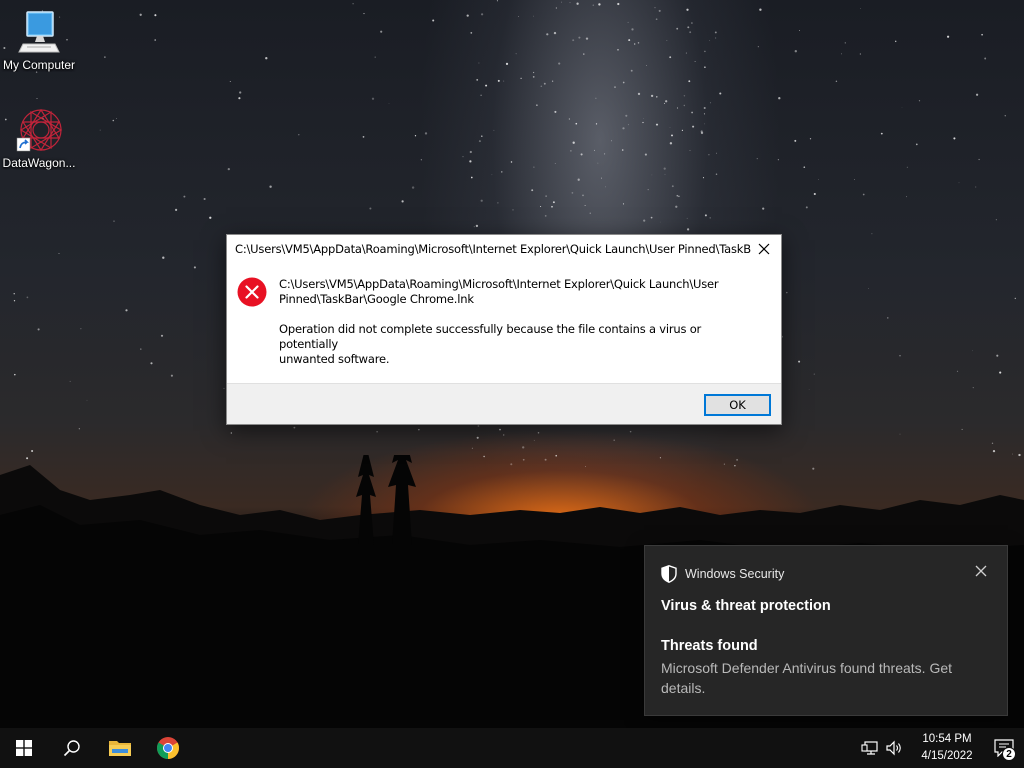 Image resolution: width=1024 pixels, height=768 pixels. What do you see at coordinates (737, 405) in the screenshot?
I see `ok-button: OK` at bounding box center [737, 405].